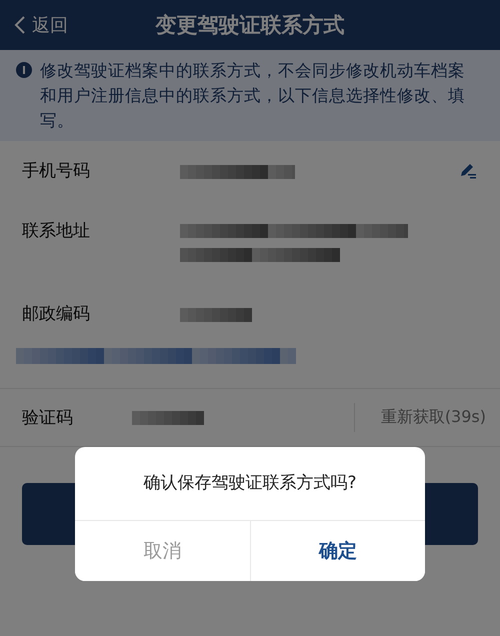 This screenshot has width=500, height=636. What do you see at coordinates (250, 25) in the screenshot?
I see `page-title: 变更驾驶证联系方式` at bounding box center [250, 25].